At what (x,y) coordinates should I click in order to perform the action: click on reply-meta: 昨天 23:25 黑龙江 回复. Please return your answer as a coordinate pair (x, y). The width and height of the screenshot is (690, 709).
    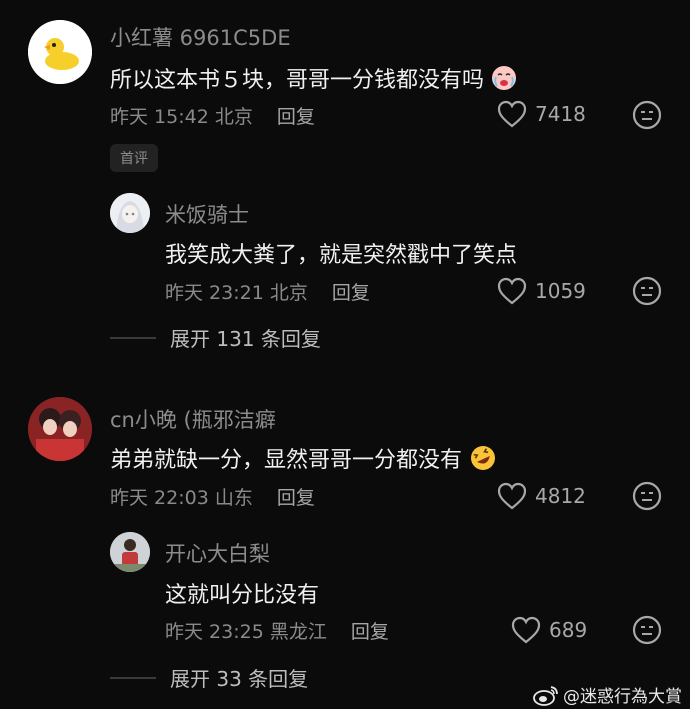
    Looking at the image, I should click on (277, 630).